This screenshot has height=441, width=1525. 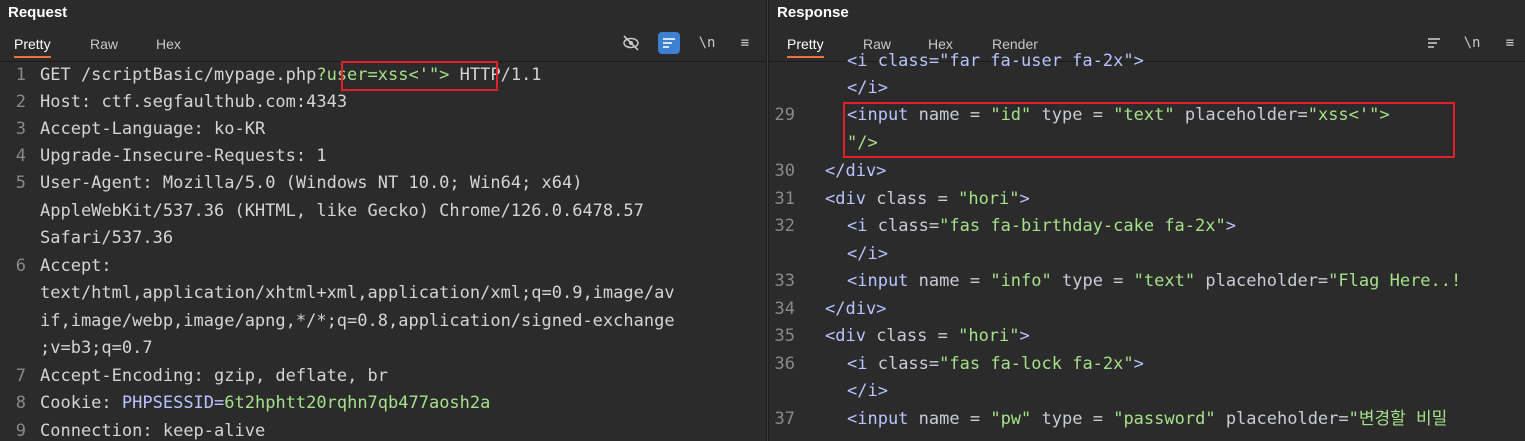 I want to click on line-number: 30, so click(x=784, y=171).